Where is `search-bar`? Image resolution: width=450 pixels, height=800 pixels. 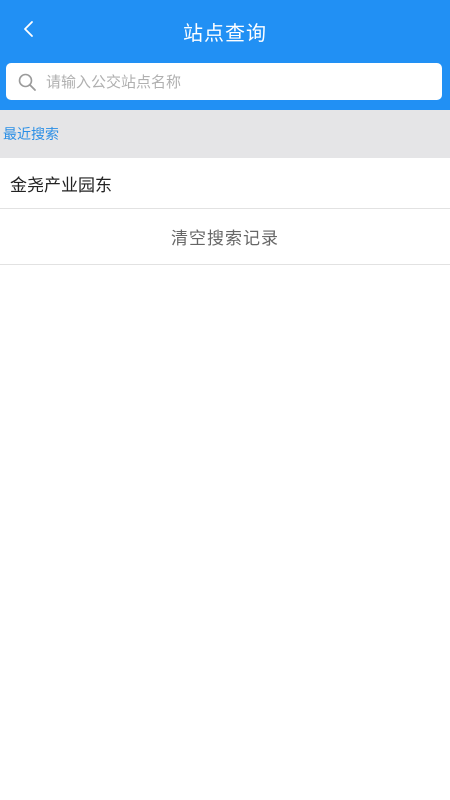
search-bar is located at coordinates (224, 81).